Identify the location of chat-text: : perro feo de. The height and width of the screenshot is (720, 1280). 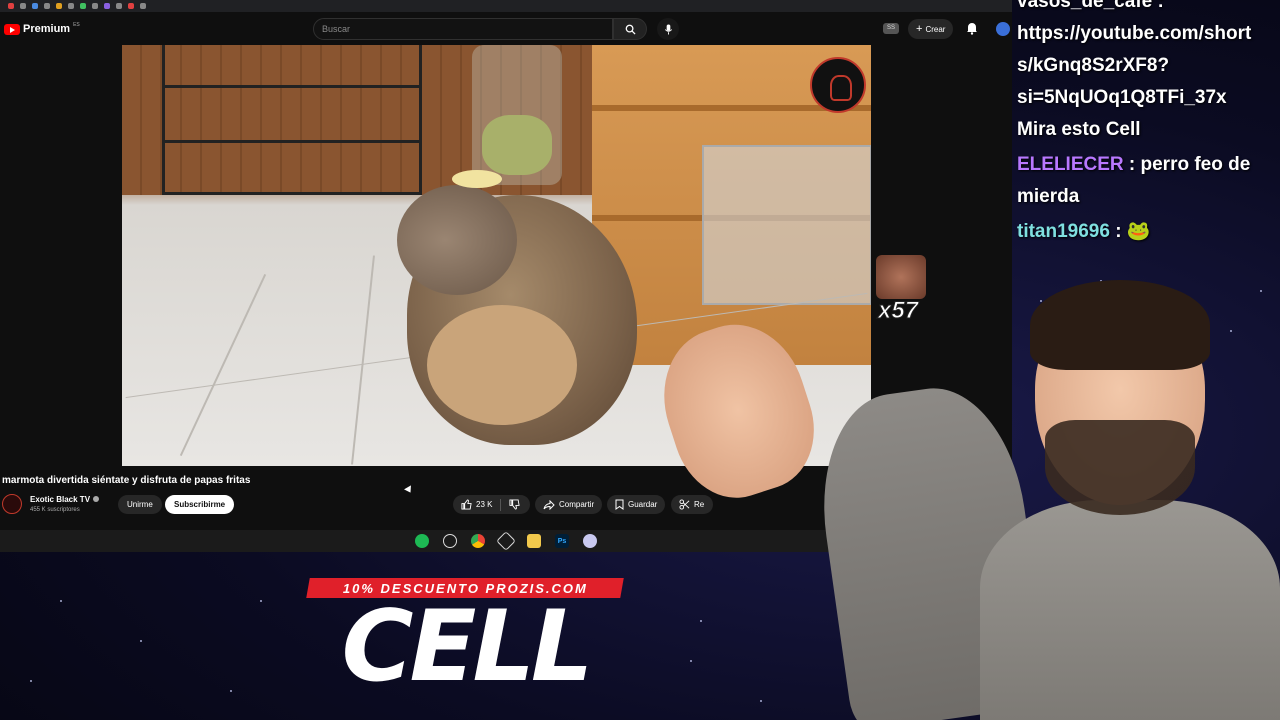
(1187, 164).